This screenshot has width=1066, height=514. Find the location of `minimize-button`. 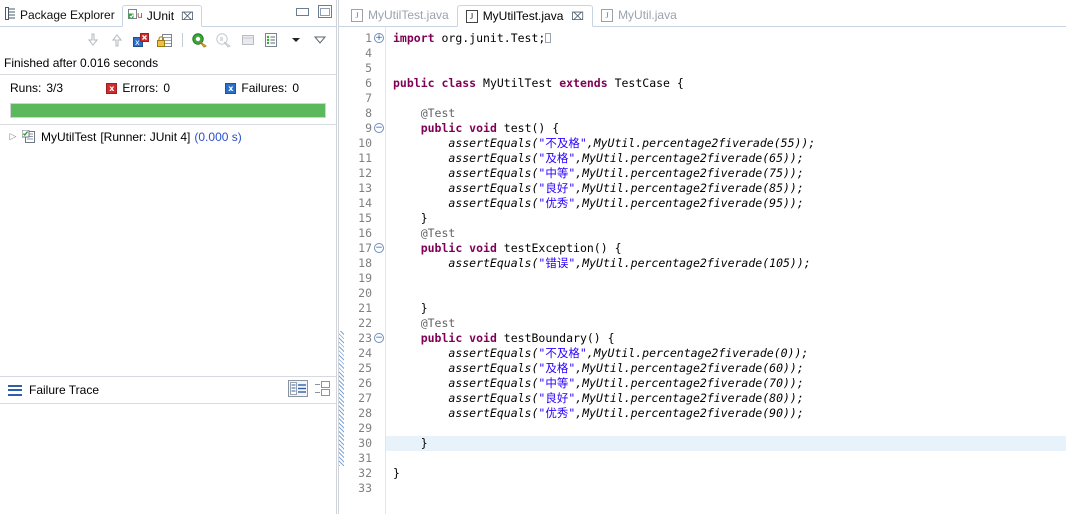

minimize-button is located at coordinates (301, 11).